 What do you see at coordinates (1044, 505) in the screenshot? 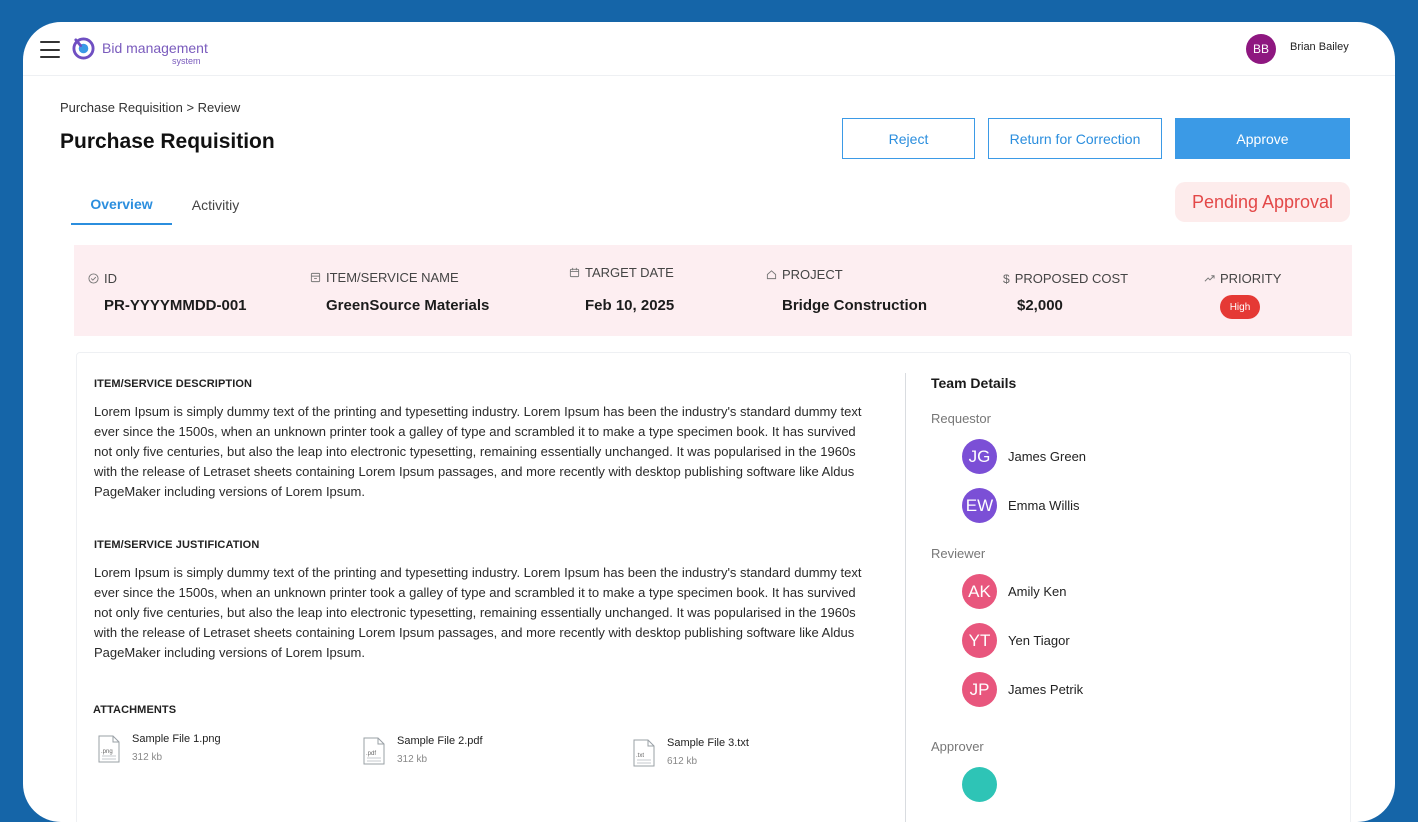
I see `member-name: Emma Willis` at bounding box center [1044, 505].